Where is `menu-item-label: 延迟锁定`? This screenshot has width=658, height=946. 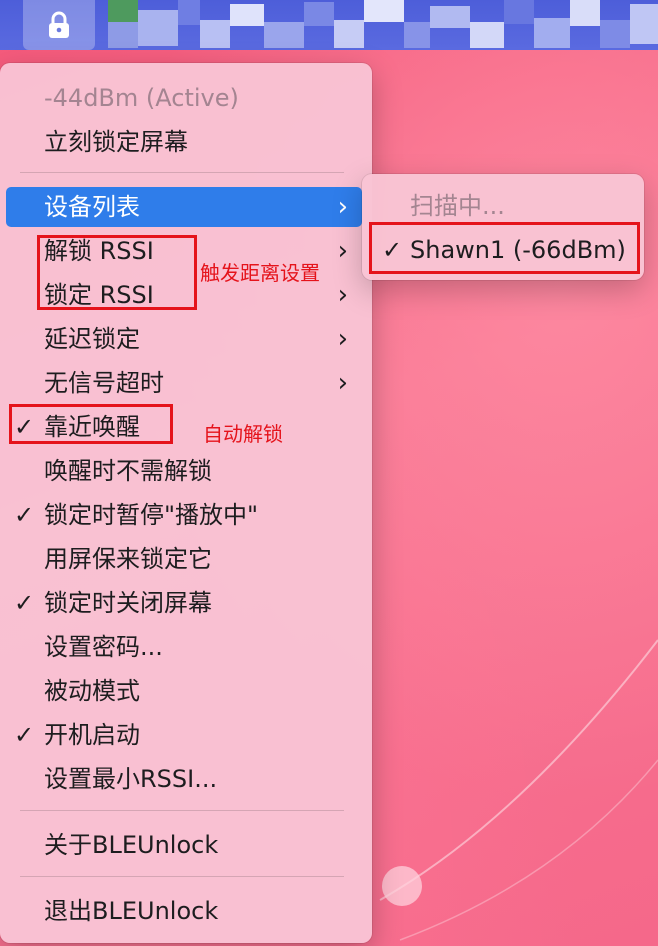 menu-item-label: 延迟锁定 is located at coordinates (92, 339).